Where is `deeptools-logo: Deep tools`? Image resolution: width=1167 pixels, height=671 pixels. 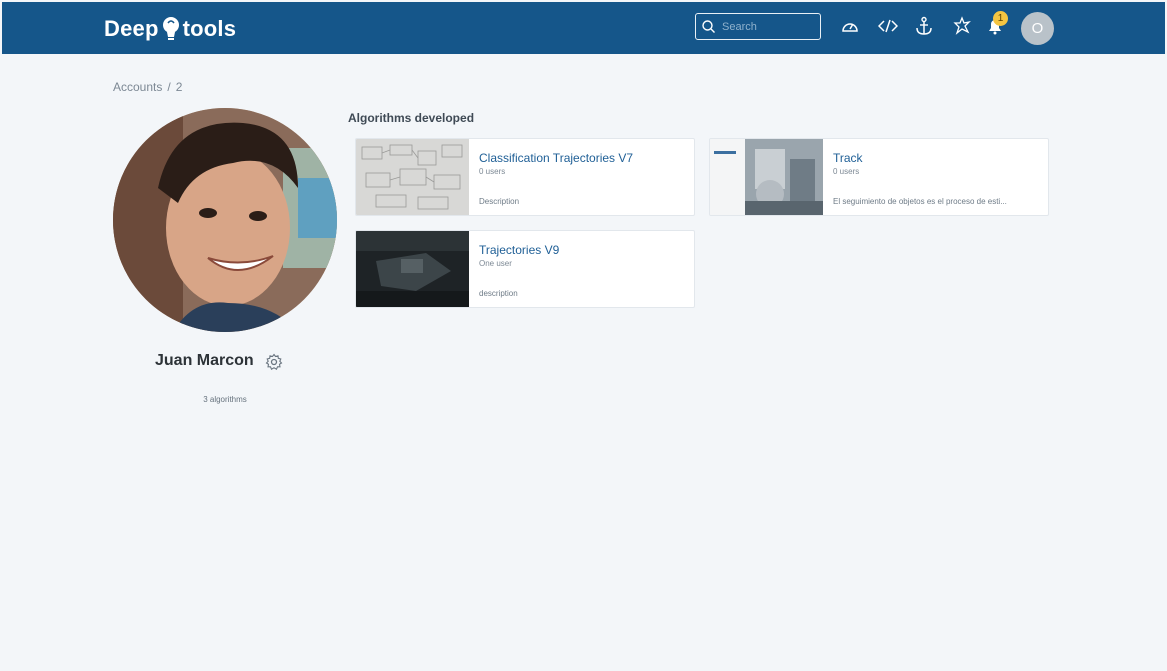
deeptools-logo: Deep tools is located at coordinates (170, 29).